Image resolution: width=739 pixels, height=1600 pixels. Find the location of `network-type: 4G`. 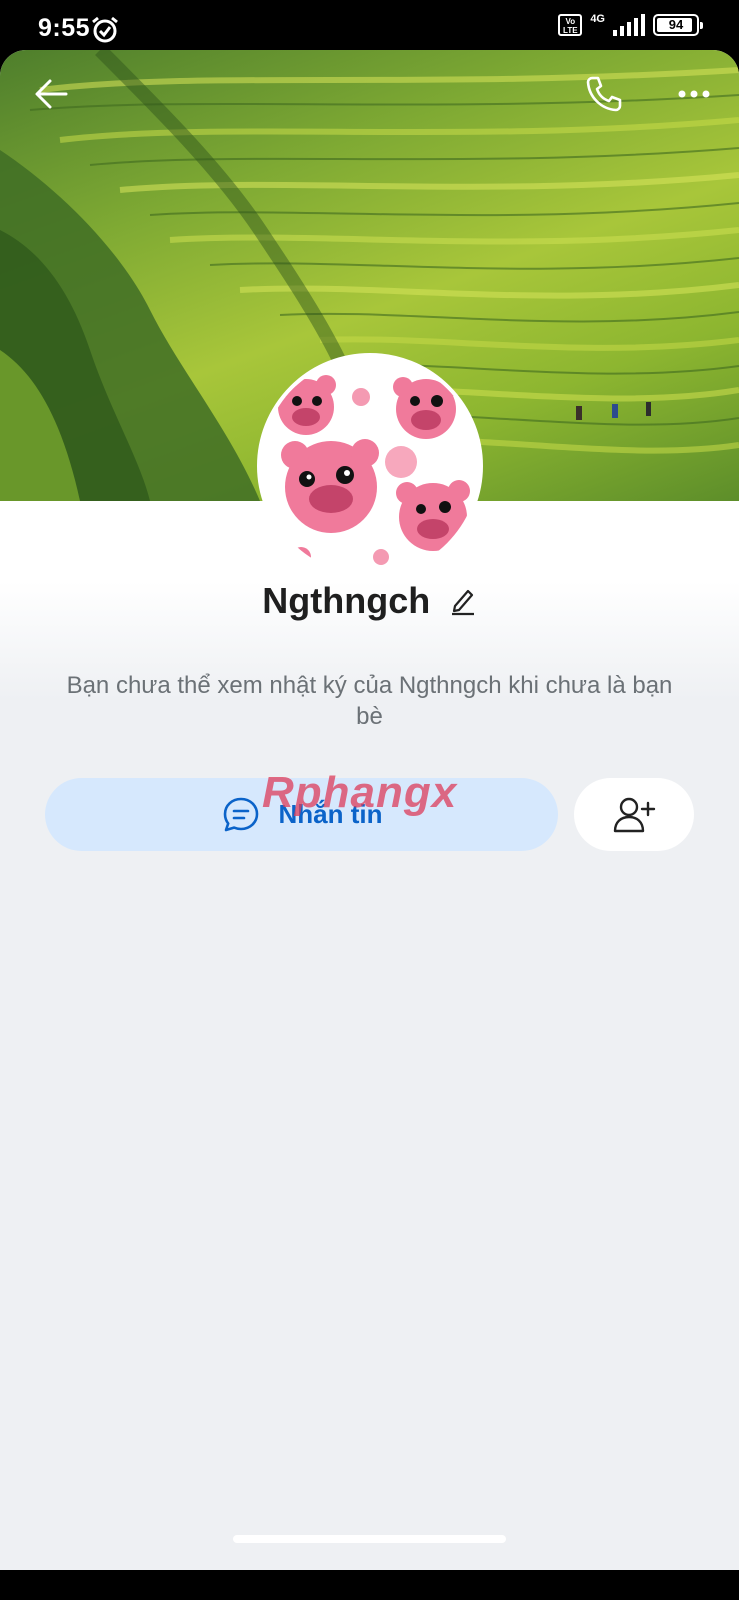

network-type: 4G is located at coordinates (597, 19).